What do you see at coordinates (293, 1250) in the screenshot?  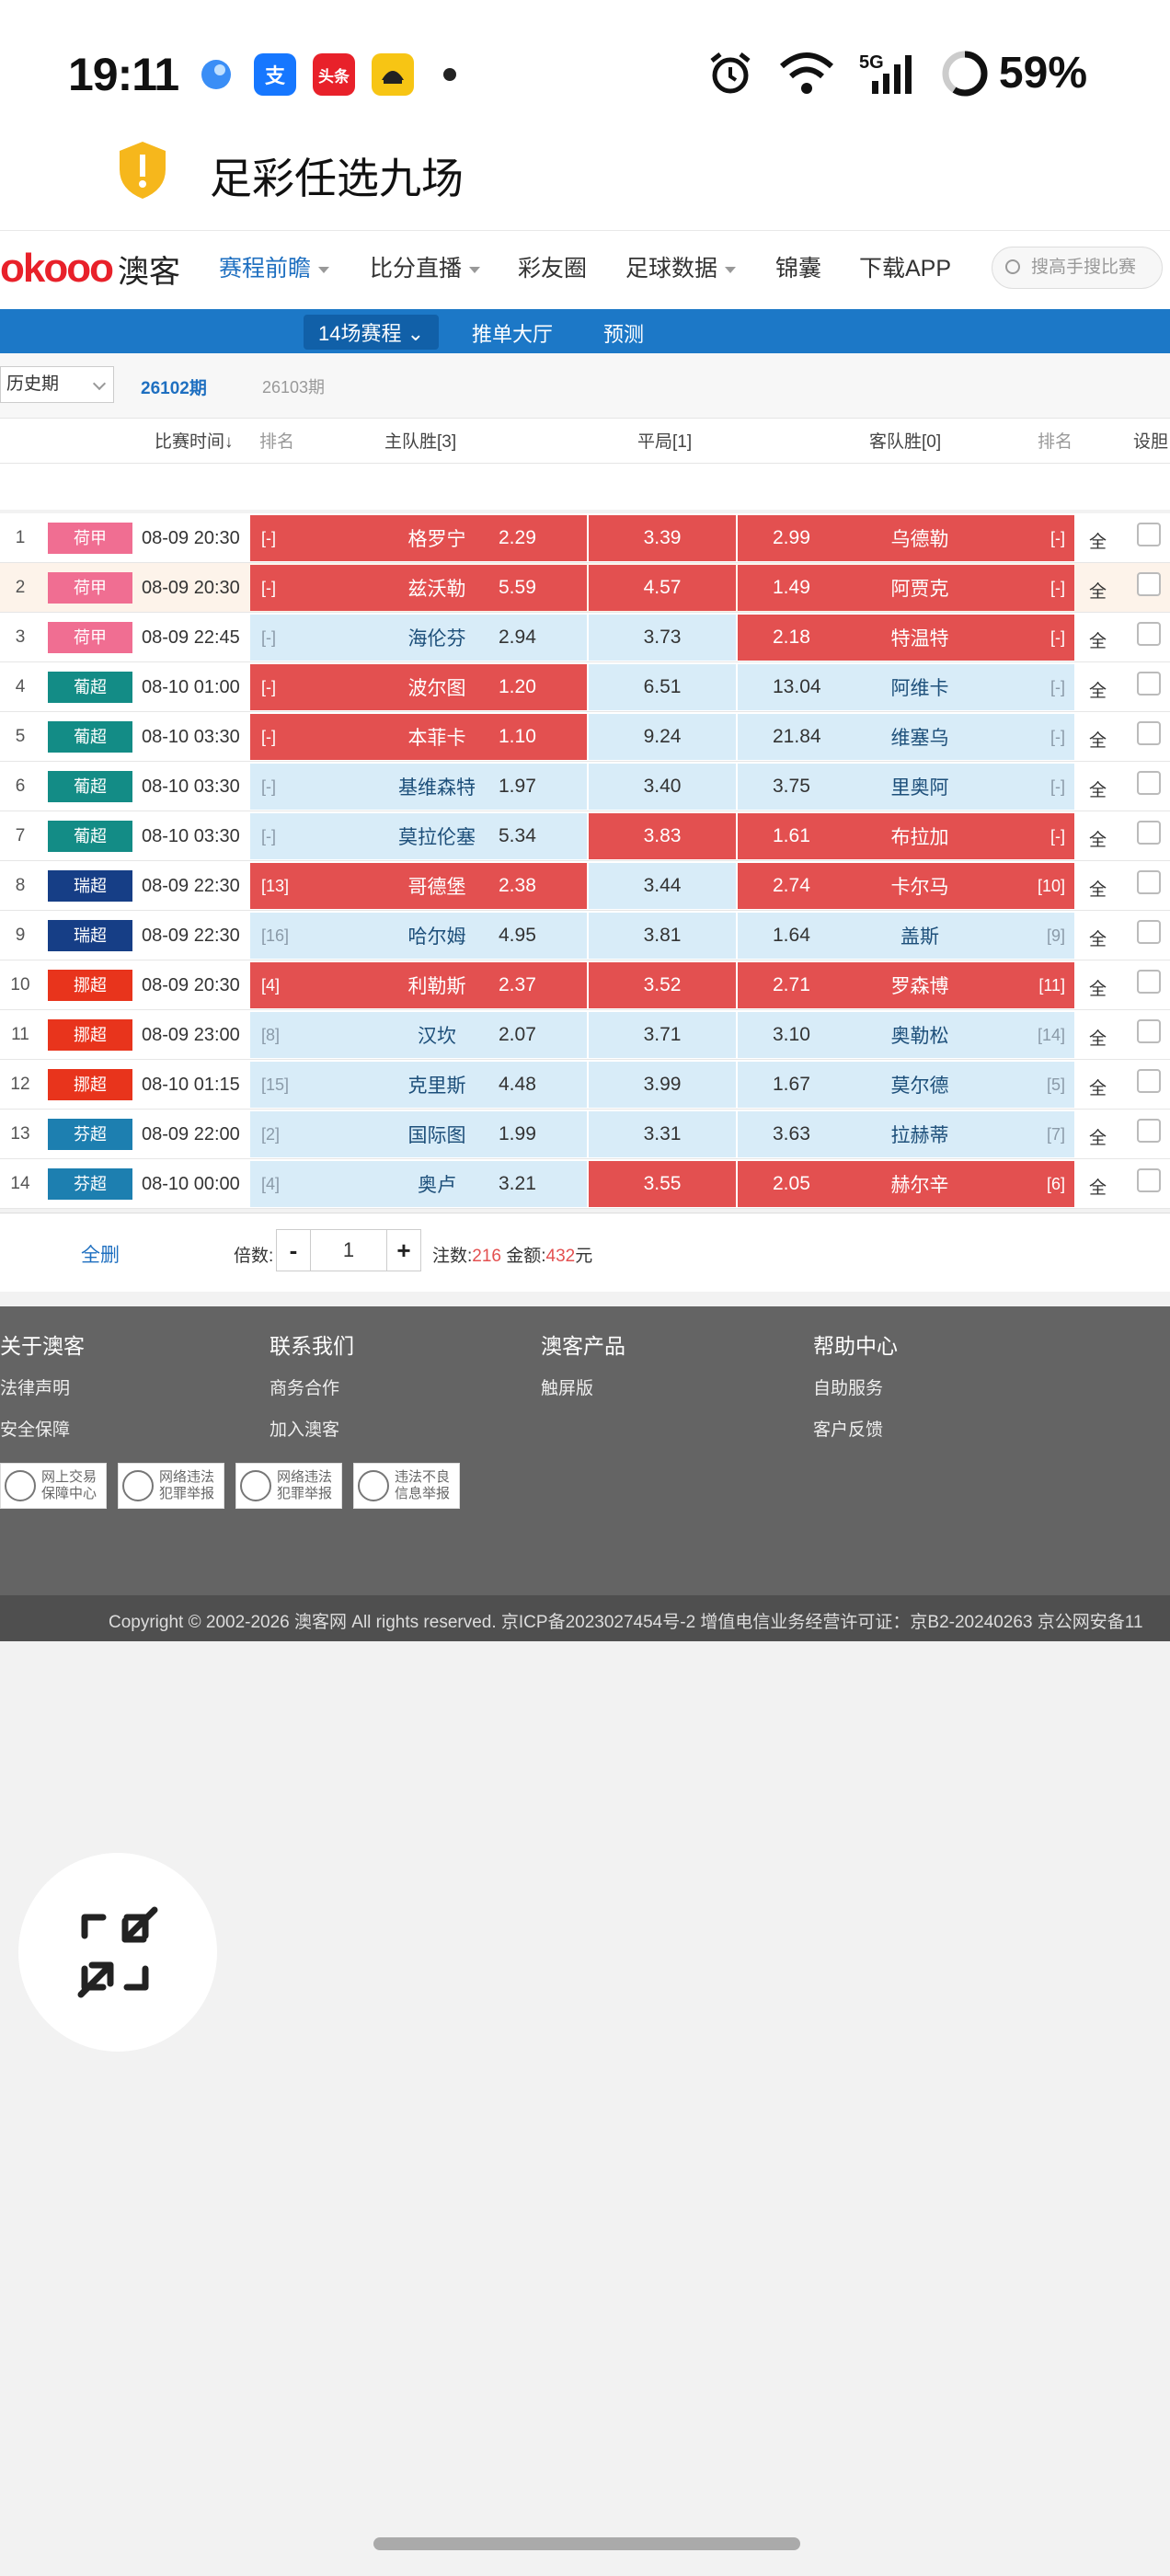 I see `minus-button: -` at bounding box center [293, 1250].